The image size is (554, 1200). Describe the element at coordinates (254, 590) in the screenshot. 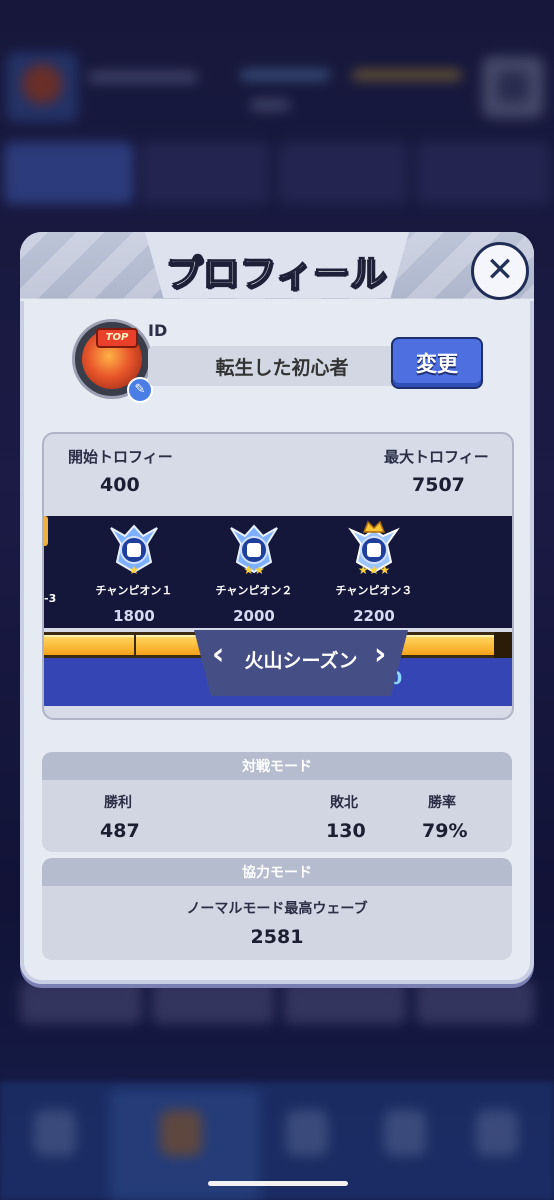

I see `tier-name: チャンピオン２` at that location.